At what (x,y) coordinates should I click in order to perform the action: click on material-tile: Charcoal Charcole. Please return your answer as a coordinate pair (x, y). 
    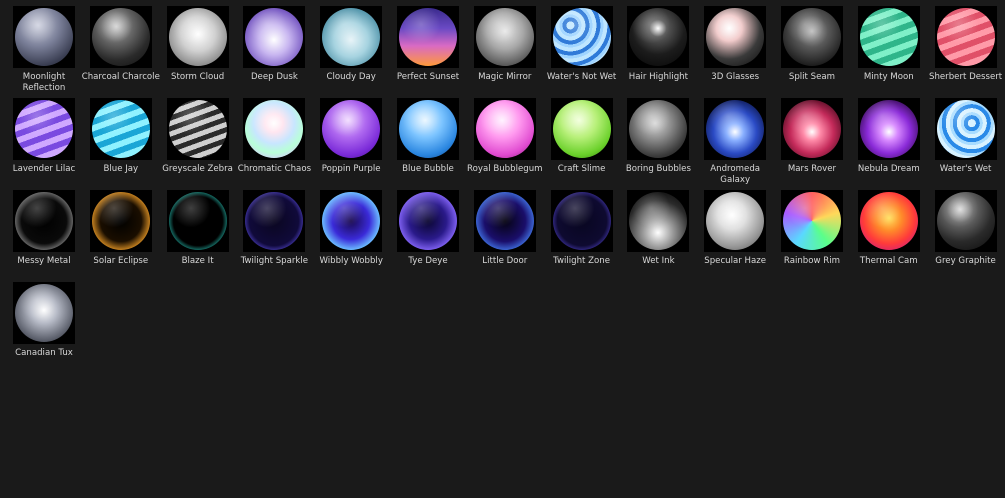
    Looking at the image, I should click on (121, 52).